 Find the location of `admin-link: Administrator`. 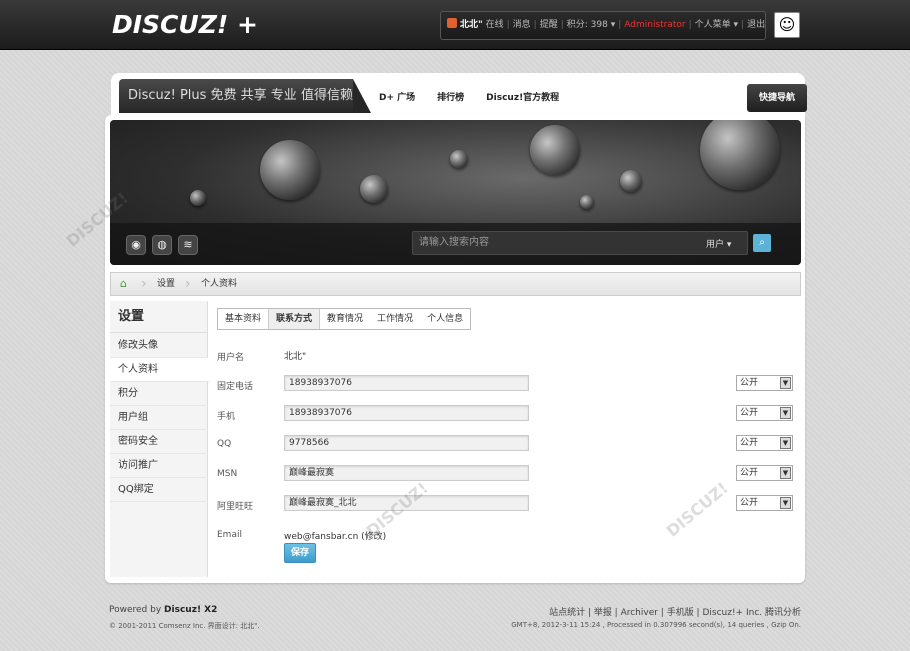

admin-link: Administrator is located at coordinates (654, 25).